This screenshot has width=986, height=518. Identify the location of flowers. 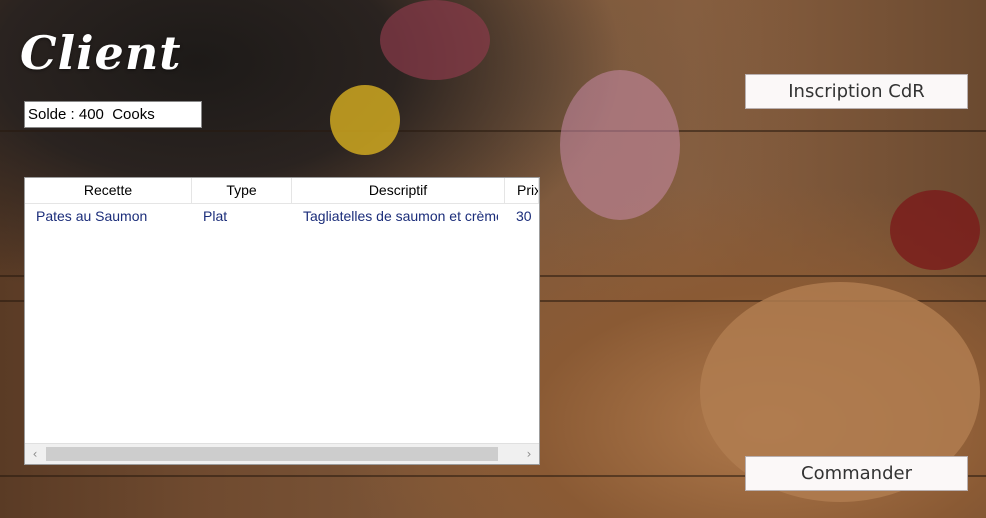
(620, 145).